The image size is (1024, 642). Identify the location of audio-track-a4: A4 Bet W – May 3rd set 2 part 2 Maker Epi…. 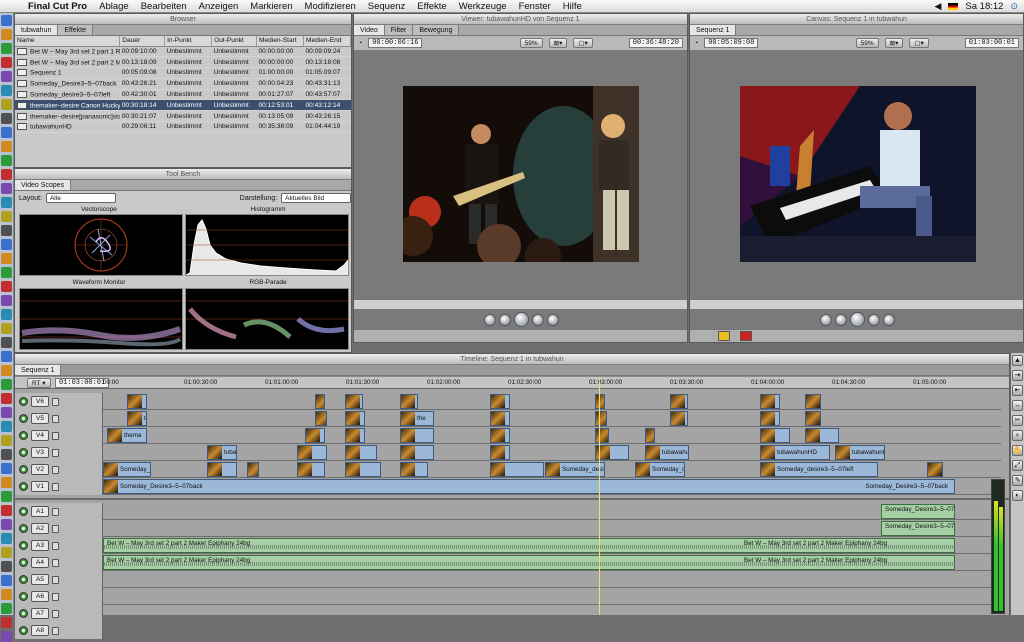
(508, 562).